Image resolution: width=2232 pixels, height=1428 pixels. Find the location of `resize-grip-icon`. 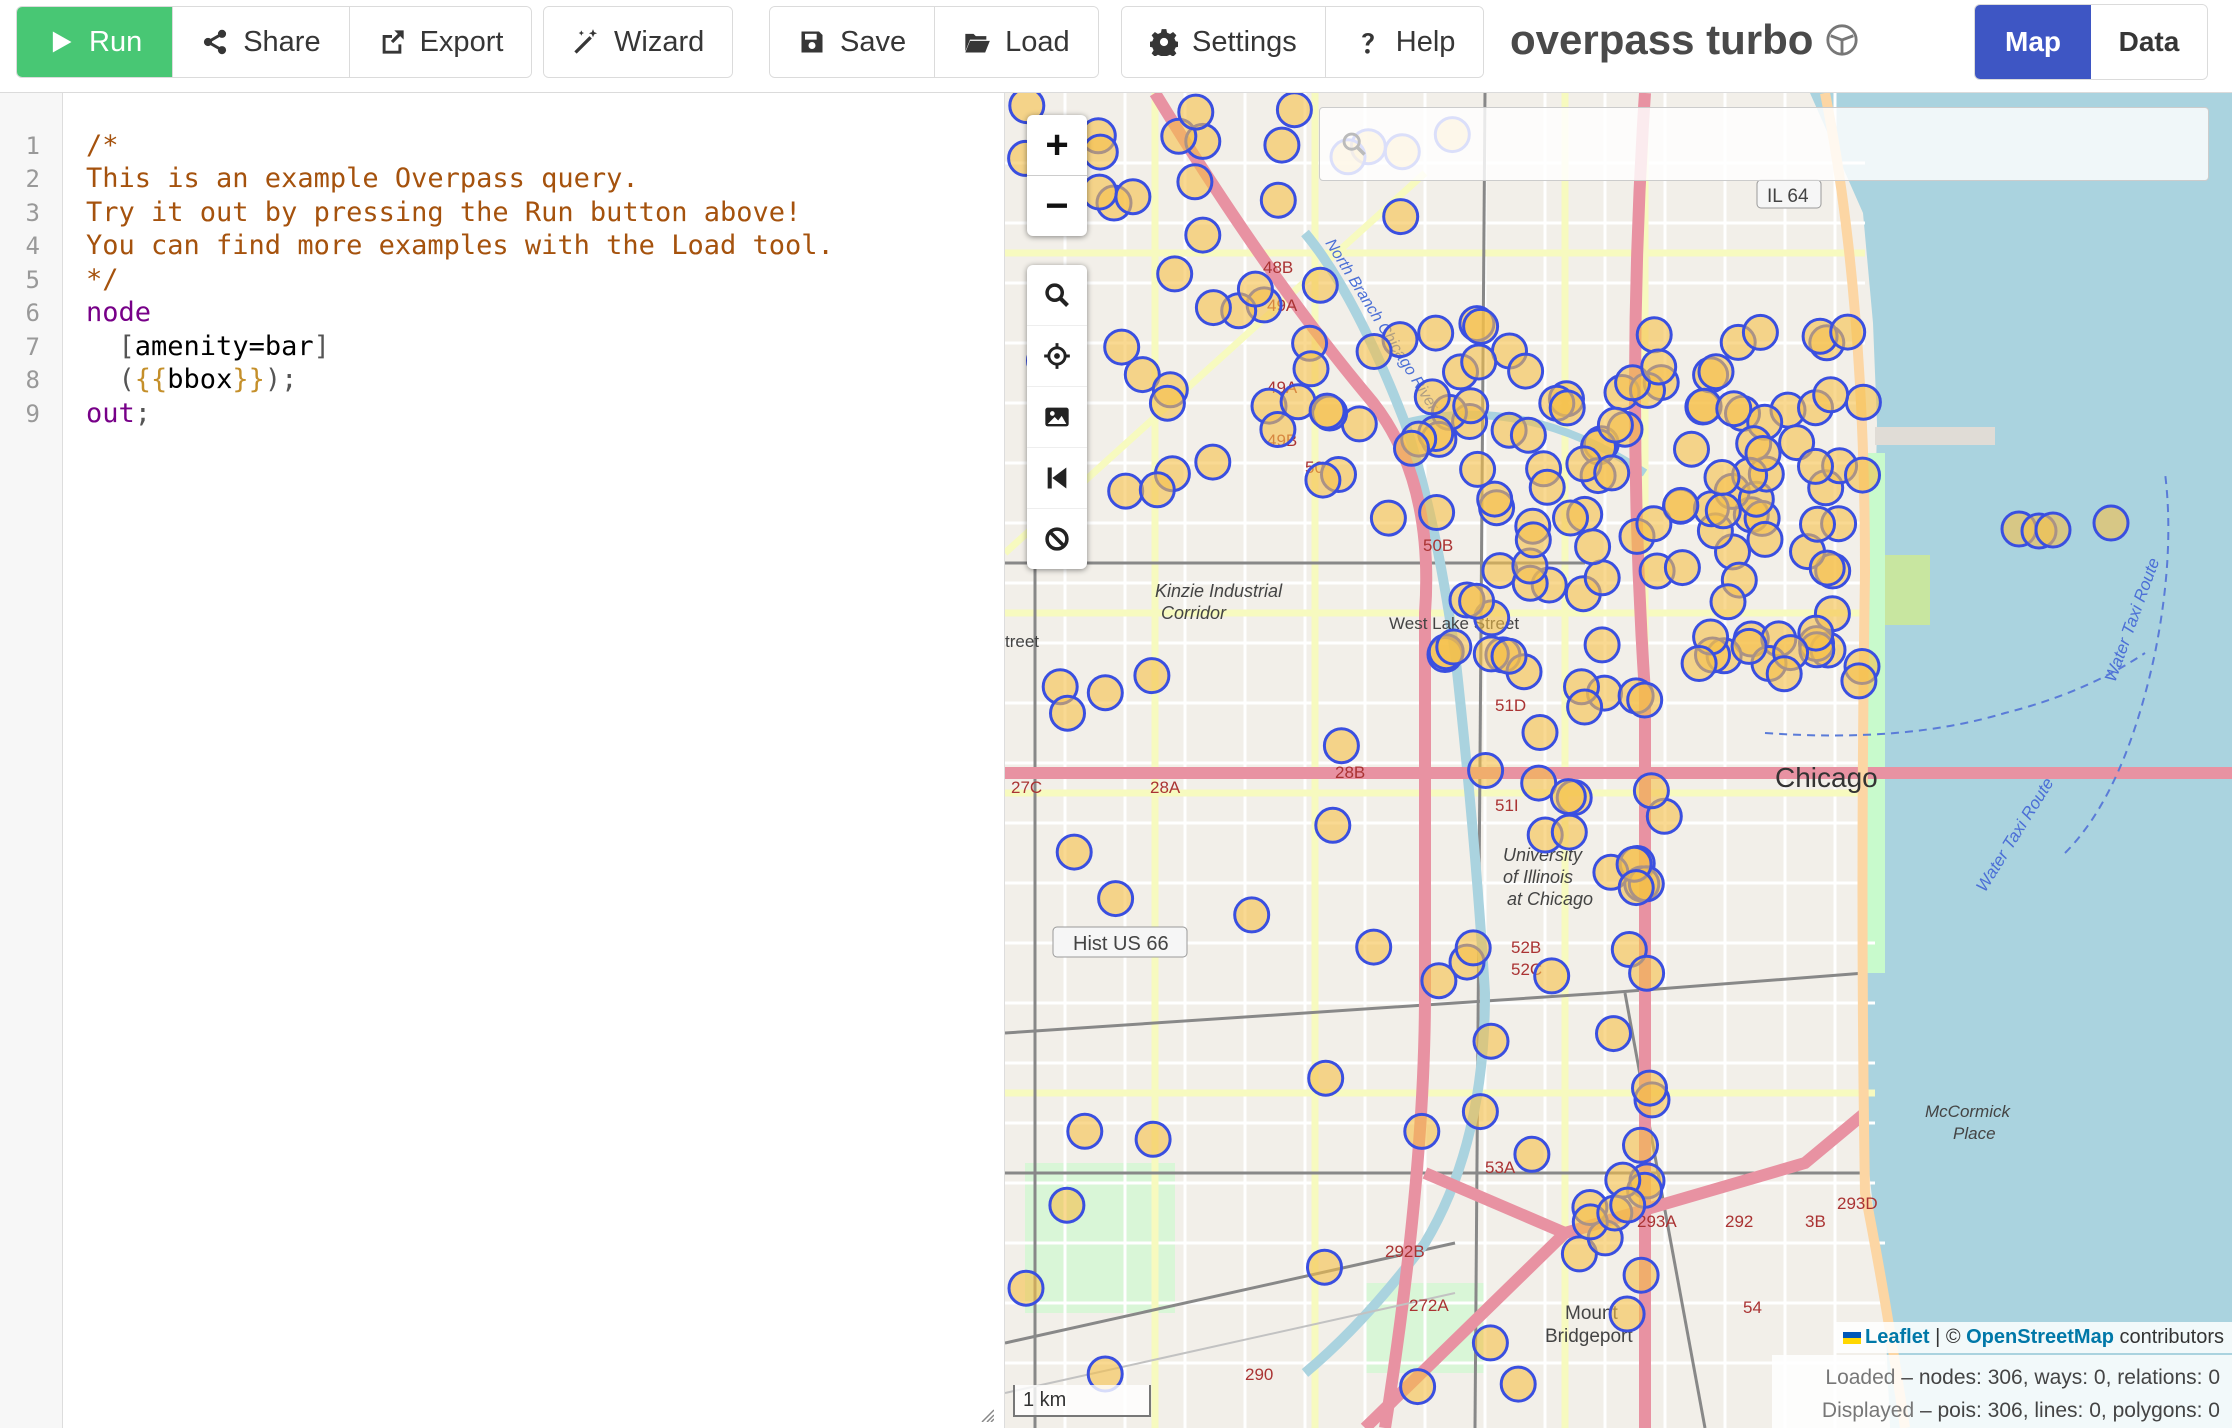

resize-grip-icon is located at coordinates (986, 1414).